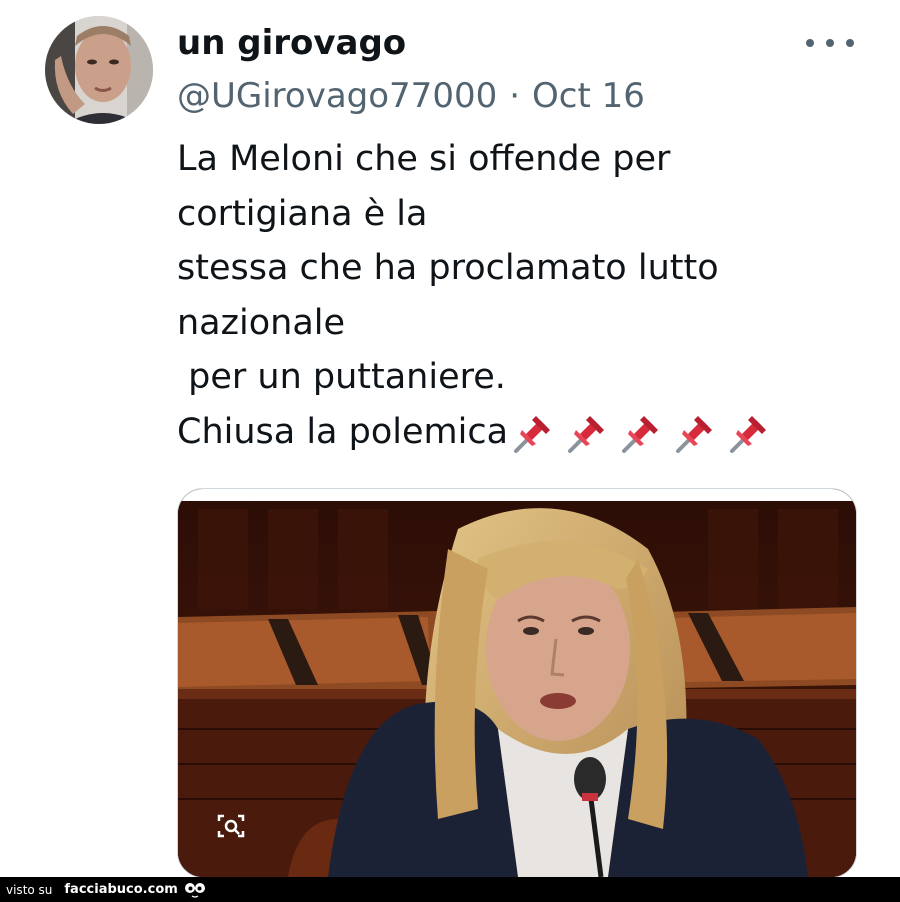 This screenshot has width=900, height=902. Describe the element at coordinates (450, 889) in the screenshot. I see `watermark-bar: visto su facciabuco.com` at that location.